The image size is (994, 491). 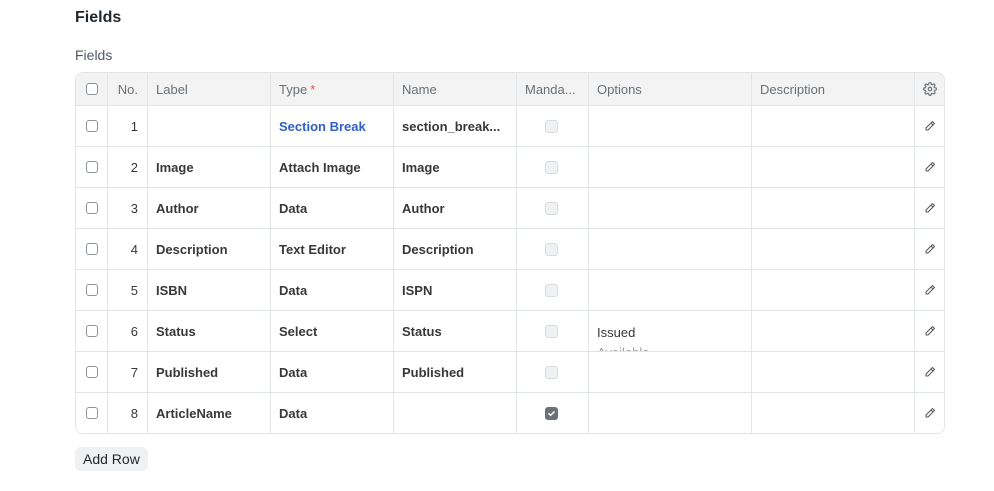 I want to click on table-row: 5 ISBN Data ISPN, so click(x=510, y=289).